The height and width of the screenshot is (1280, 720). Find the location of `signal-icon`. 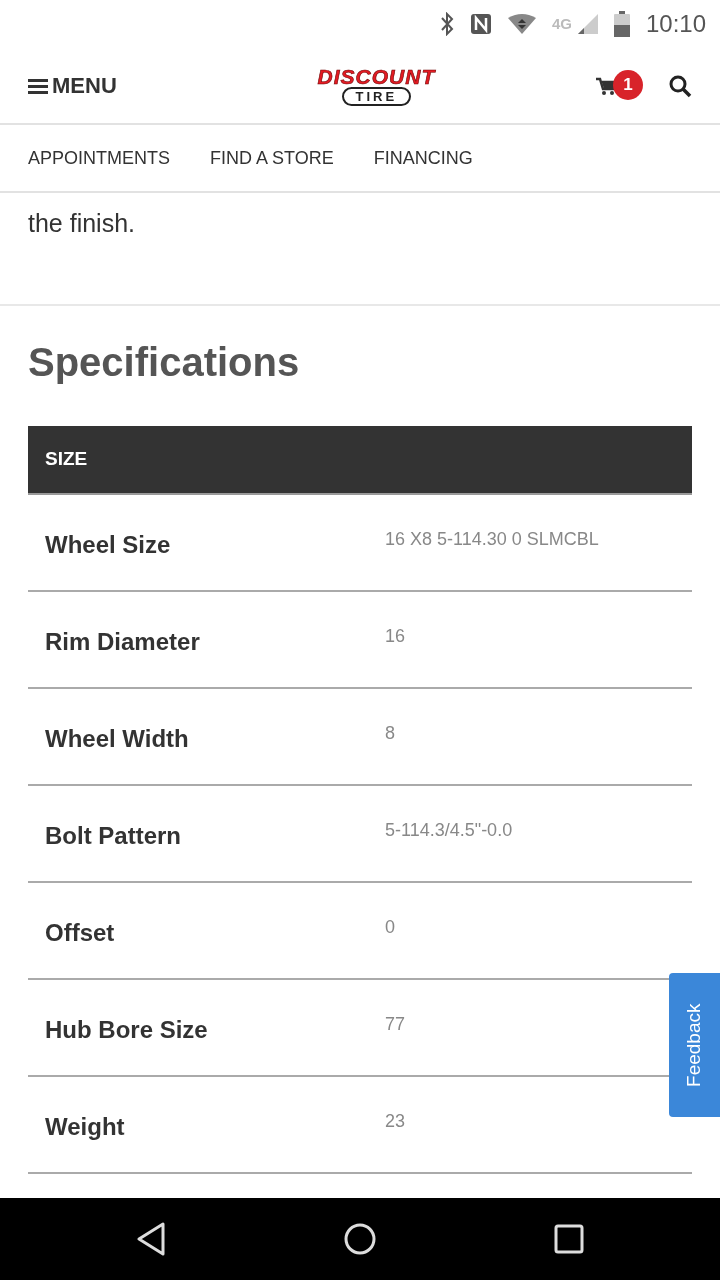

signal-icon is located at coordinates (587, 24).